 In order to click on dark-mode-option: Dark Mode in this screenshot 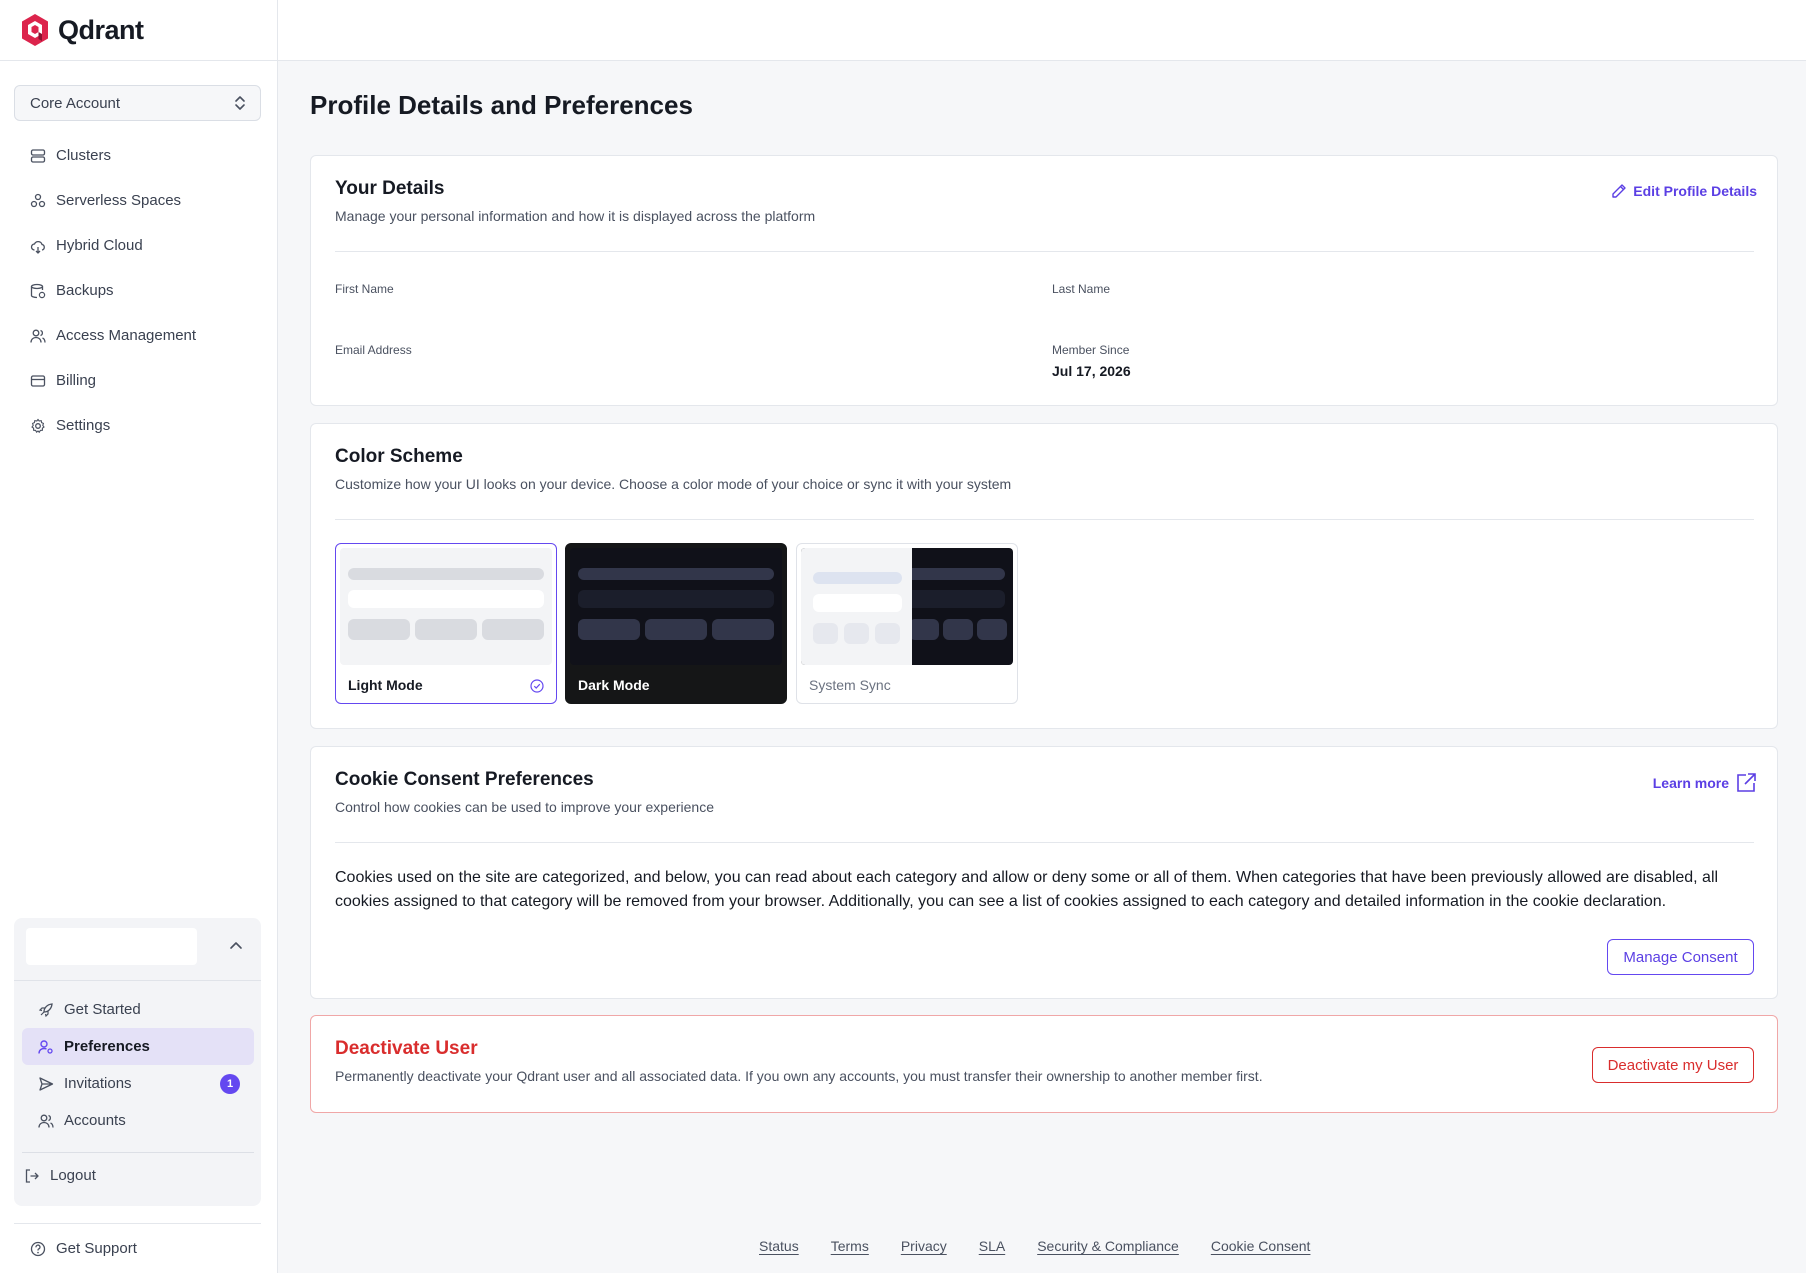, I will do `click(676, 623)`.